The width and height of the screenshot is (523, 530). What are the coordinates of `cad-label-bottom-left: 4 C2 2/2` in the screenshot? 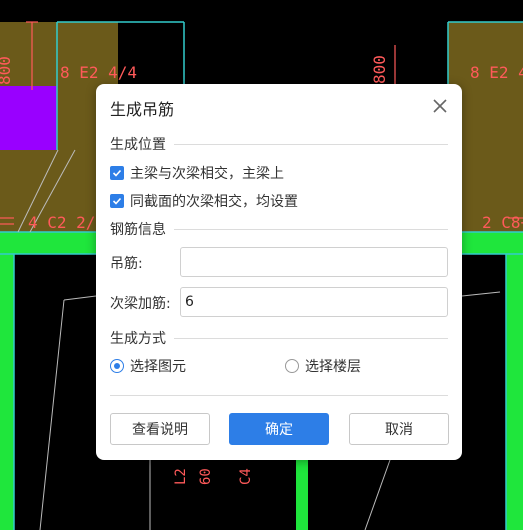 It's located at (66, 222).